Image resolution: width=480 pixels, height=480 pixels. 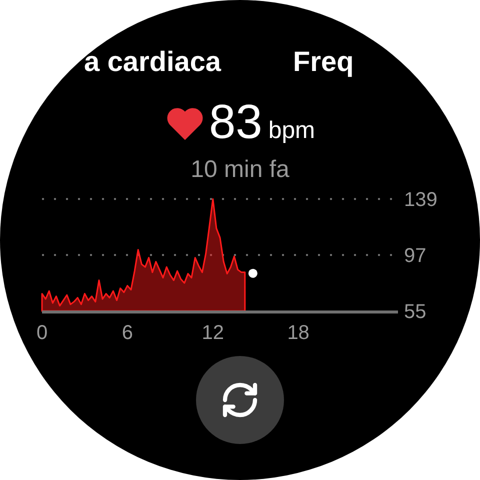 What do you see at coordinates (152, 62) in the screenshot?
I see `page-title: a cardiaca` at bounding box center [152, 62].